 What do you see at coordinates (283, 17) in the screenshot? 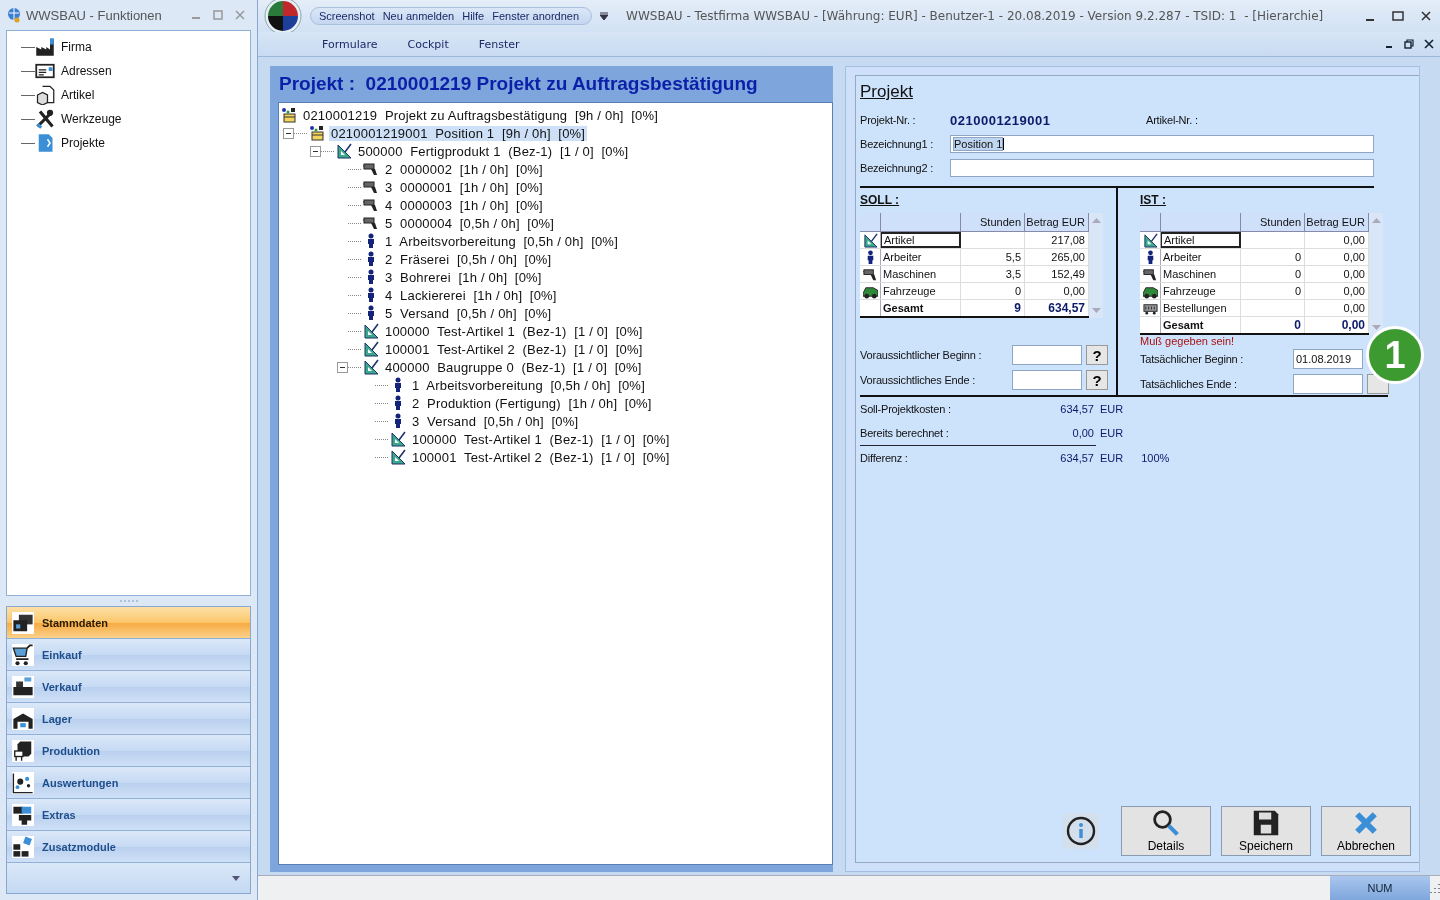
I see `app-orb-icon` at bounding box center [283, 17].